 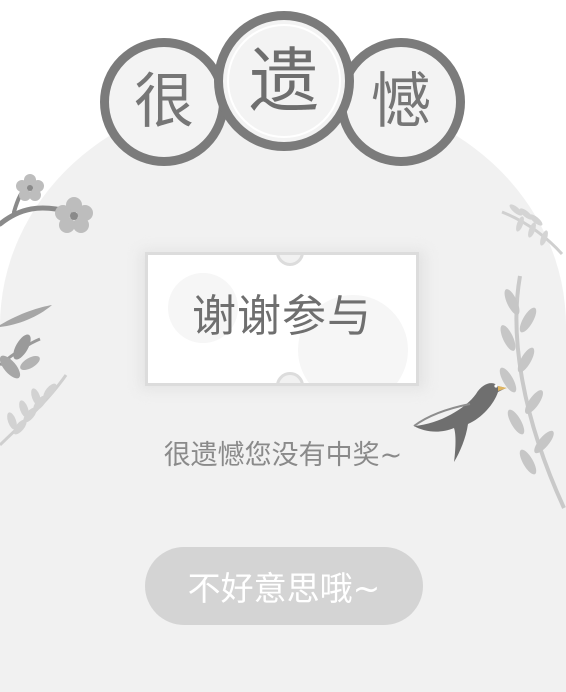 I want to click on title-circle-center: 遗, so click(x=284, y=81).